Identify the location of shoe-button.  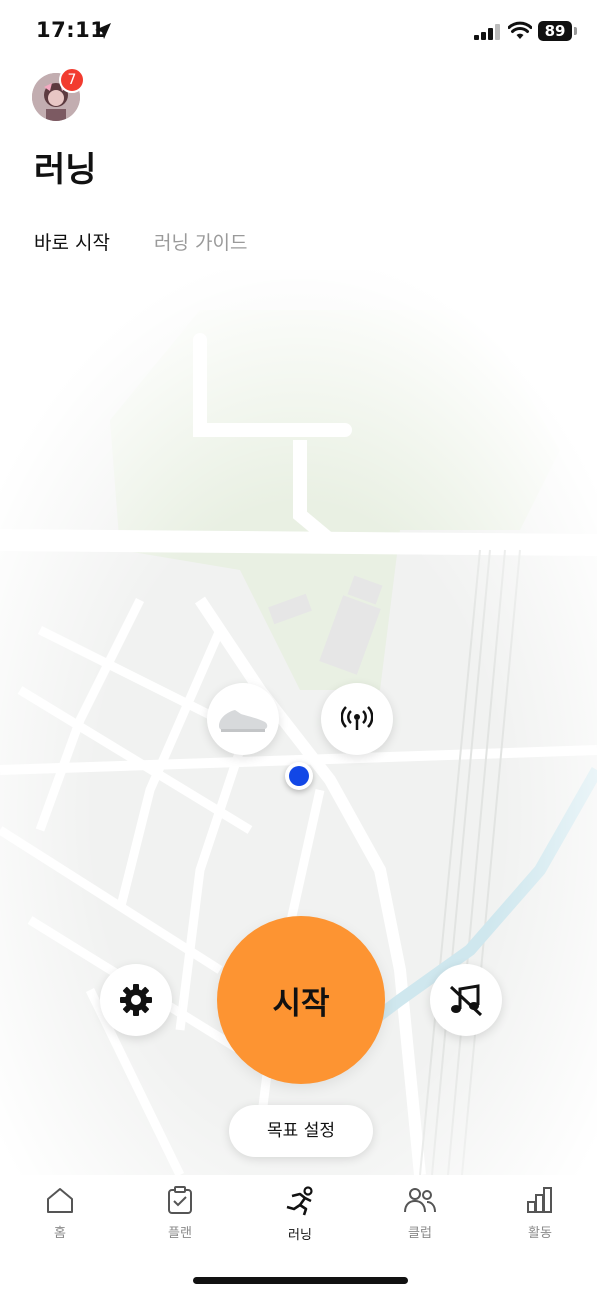
(243, 719).